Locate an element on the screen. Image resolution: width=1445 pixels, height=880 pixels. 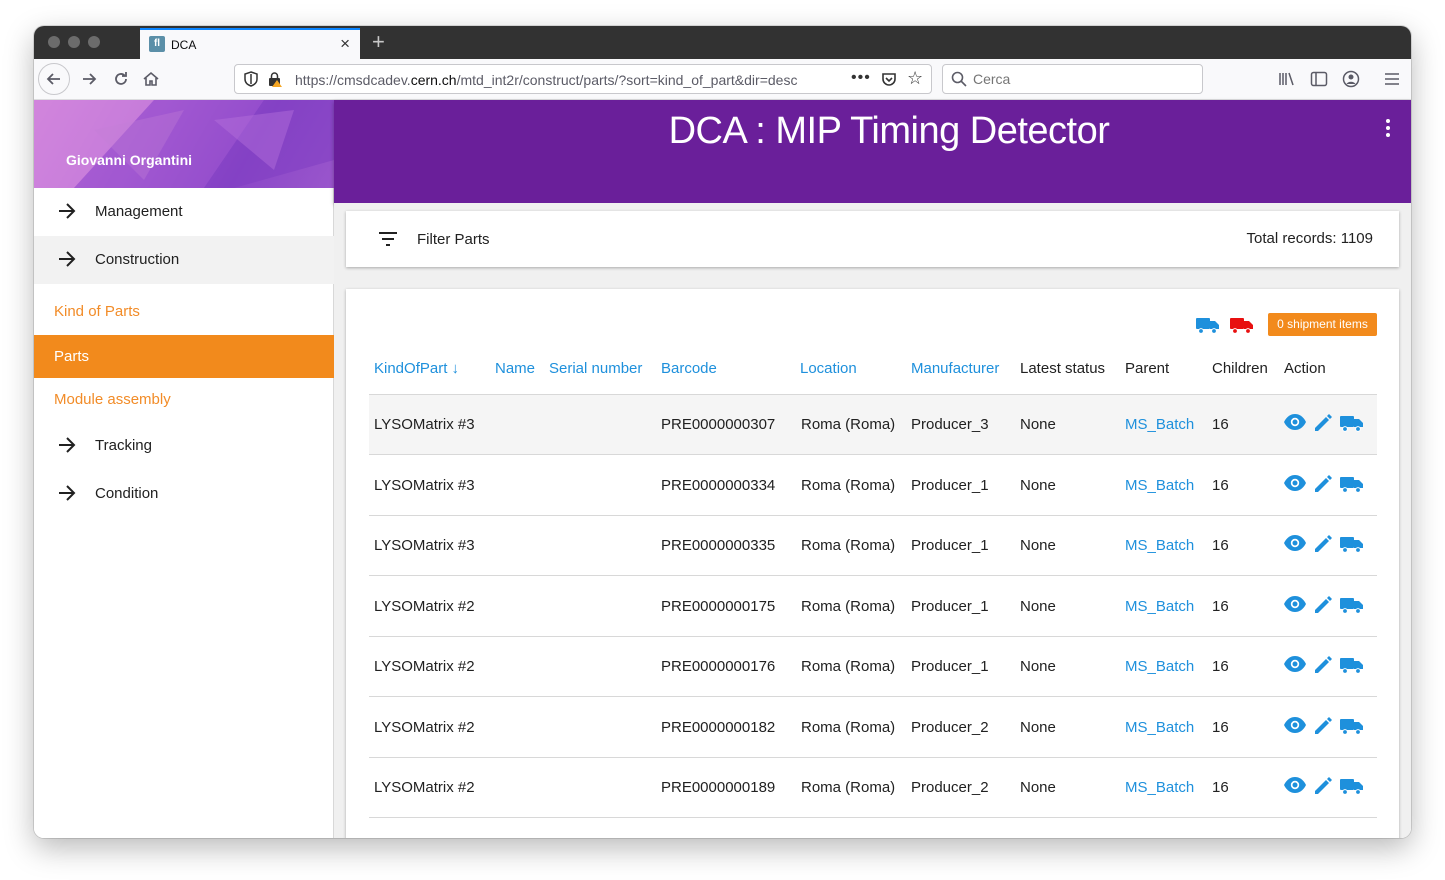
filter-panel: Filter Parts Total records: 1109 is located at coordinates (872, 239).